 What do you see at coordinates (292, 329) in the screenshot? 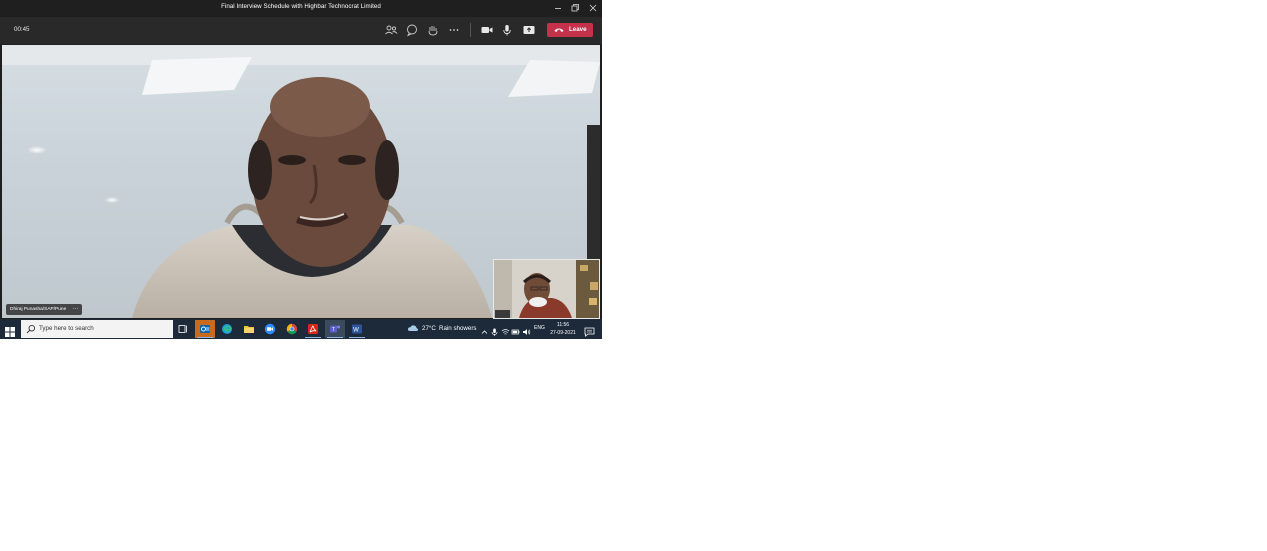
I see `chrome-icon` at bounding box center [292, 329].